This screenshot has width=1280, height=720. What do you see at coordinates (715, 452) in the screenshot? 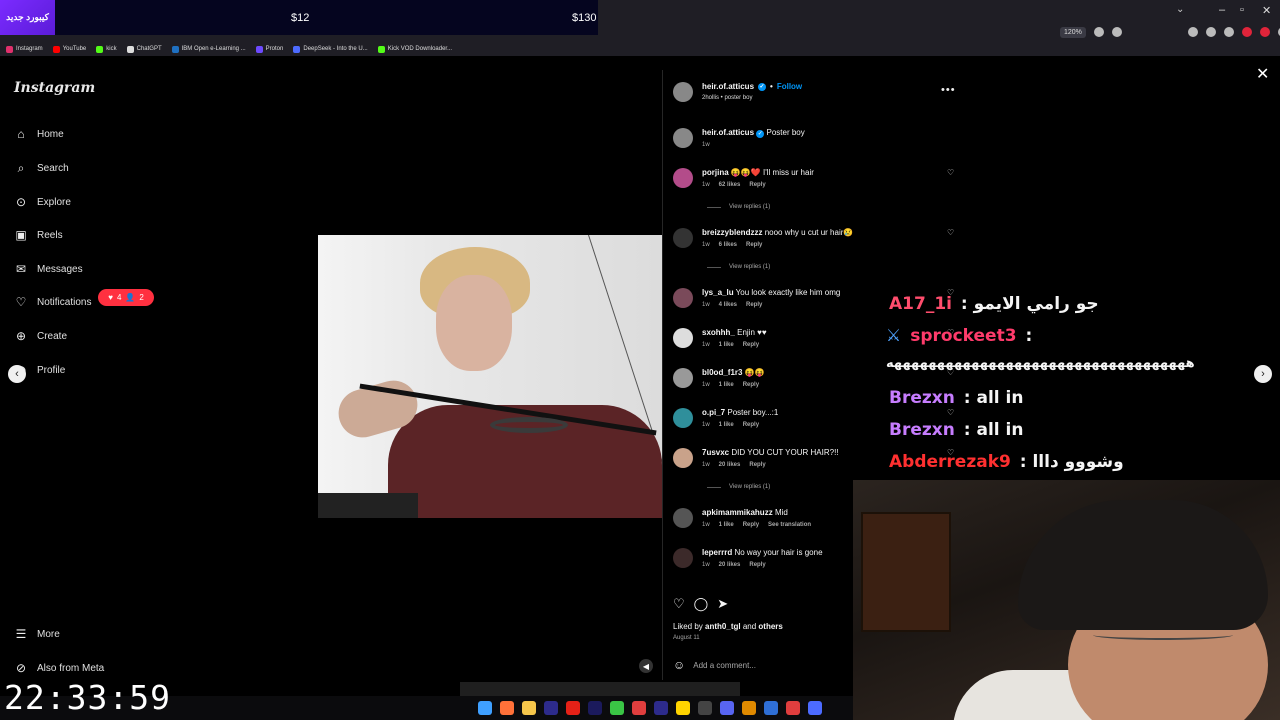
I see `comment-user: 7usvxc` at bounding box center [715, 452].